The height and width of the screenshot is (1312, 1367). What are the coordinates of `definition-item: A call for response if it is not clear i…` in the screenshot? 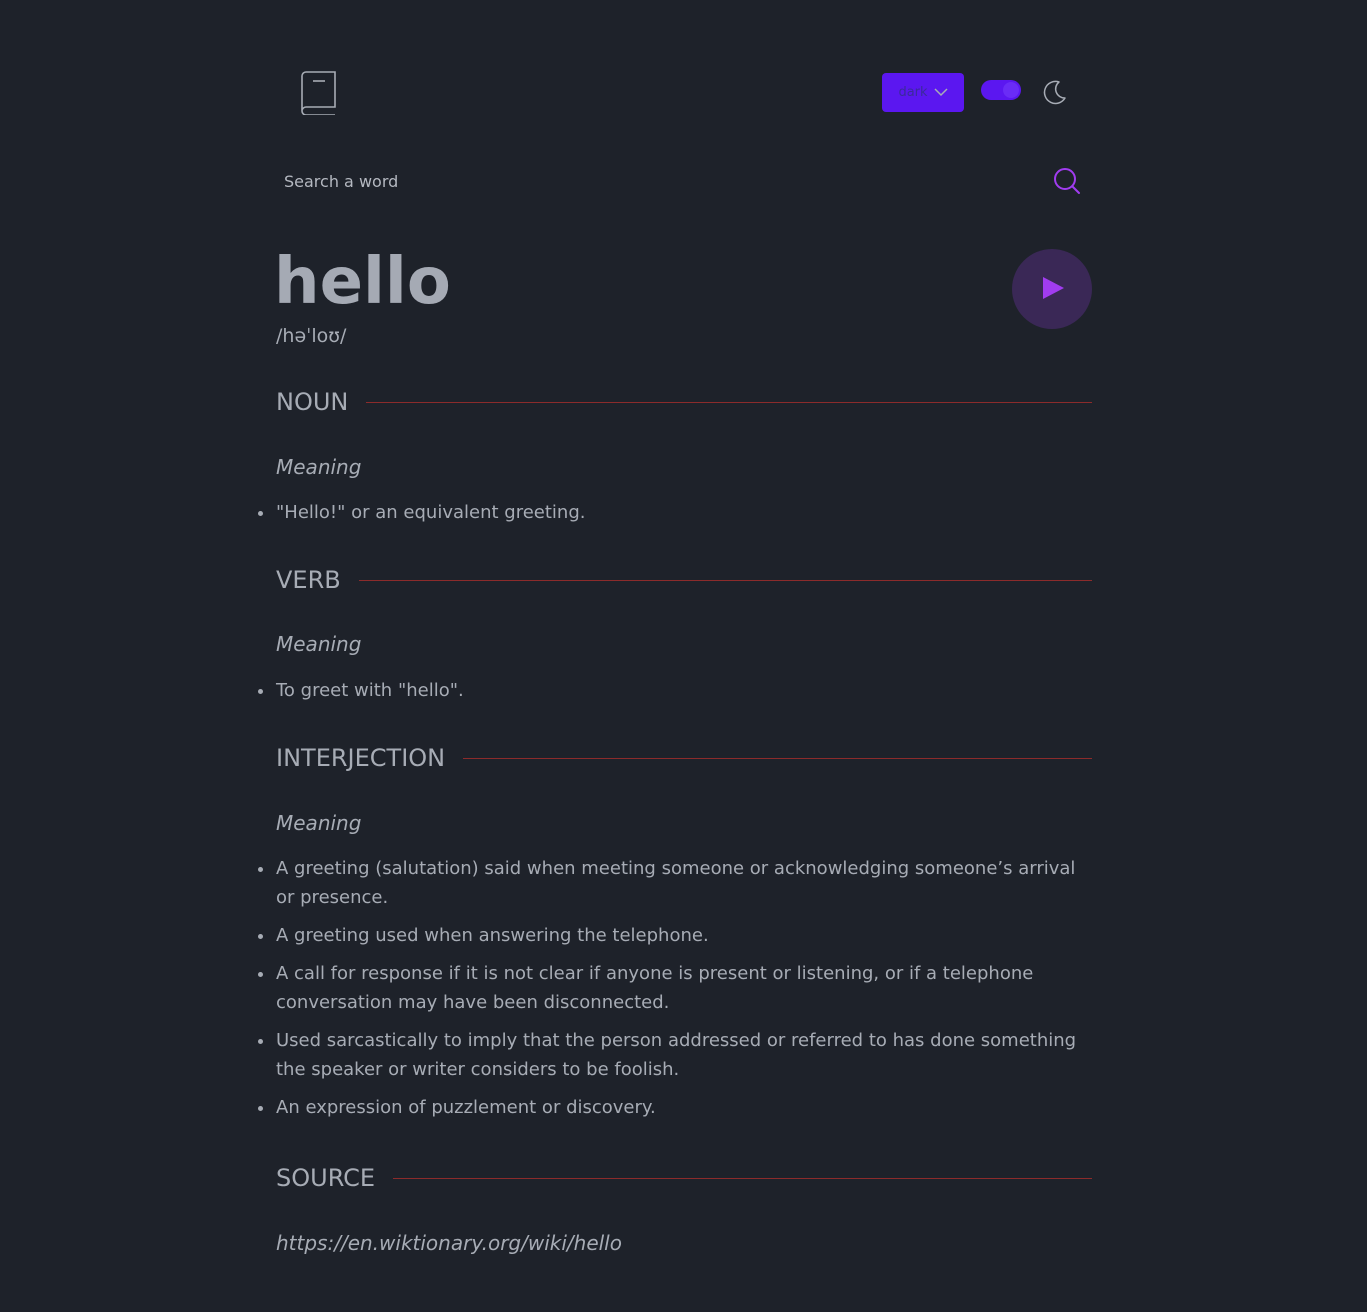 It's located at (677, 988).